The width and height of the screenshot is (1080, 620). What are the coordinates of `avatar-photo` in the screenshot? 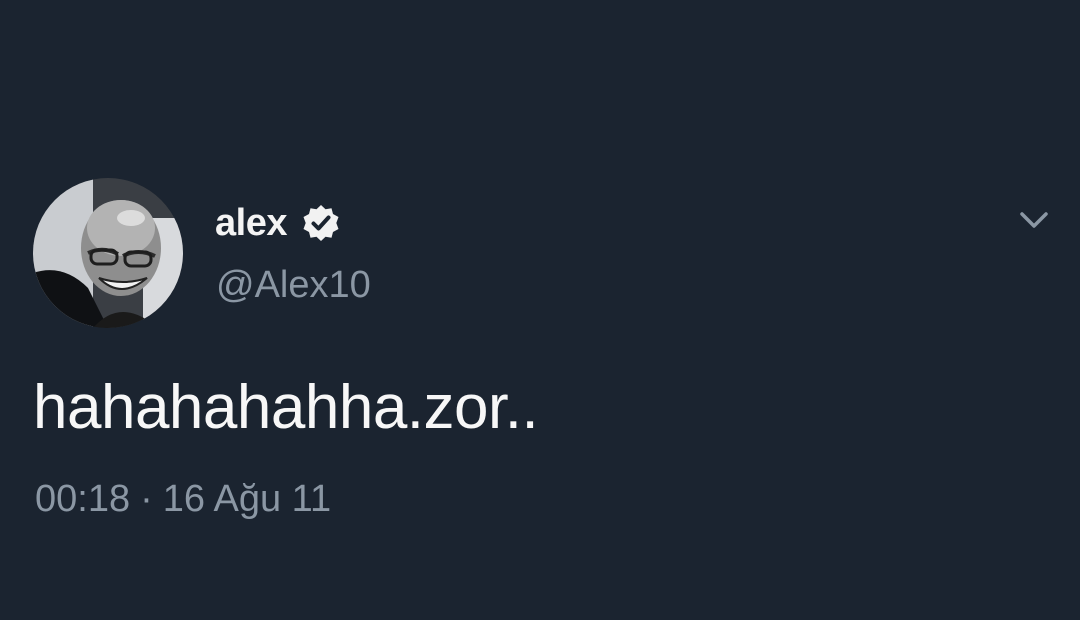 It's located at (108, 253).